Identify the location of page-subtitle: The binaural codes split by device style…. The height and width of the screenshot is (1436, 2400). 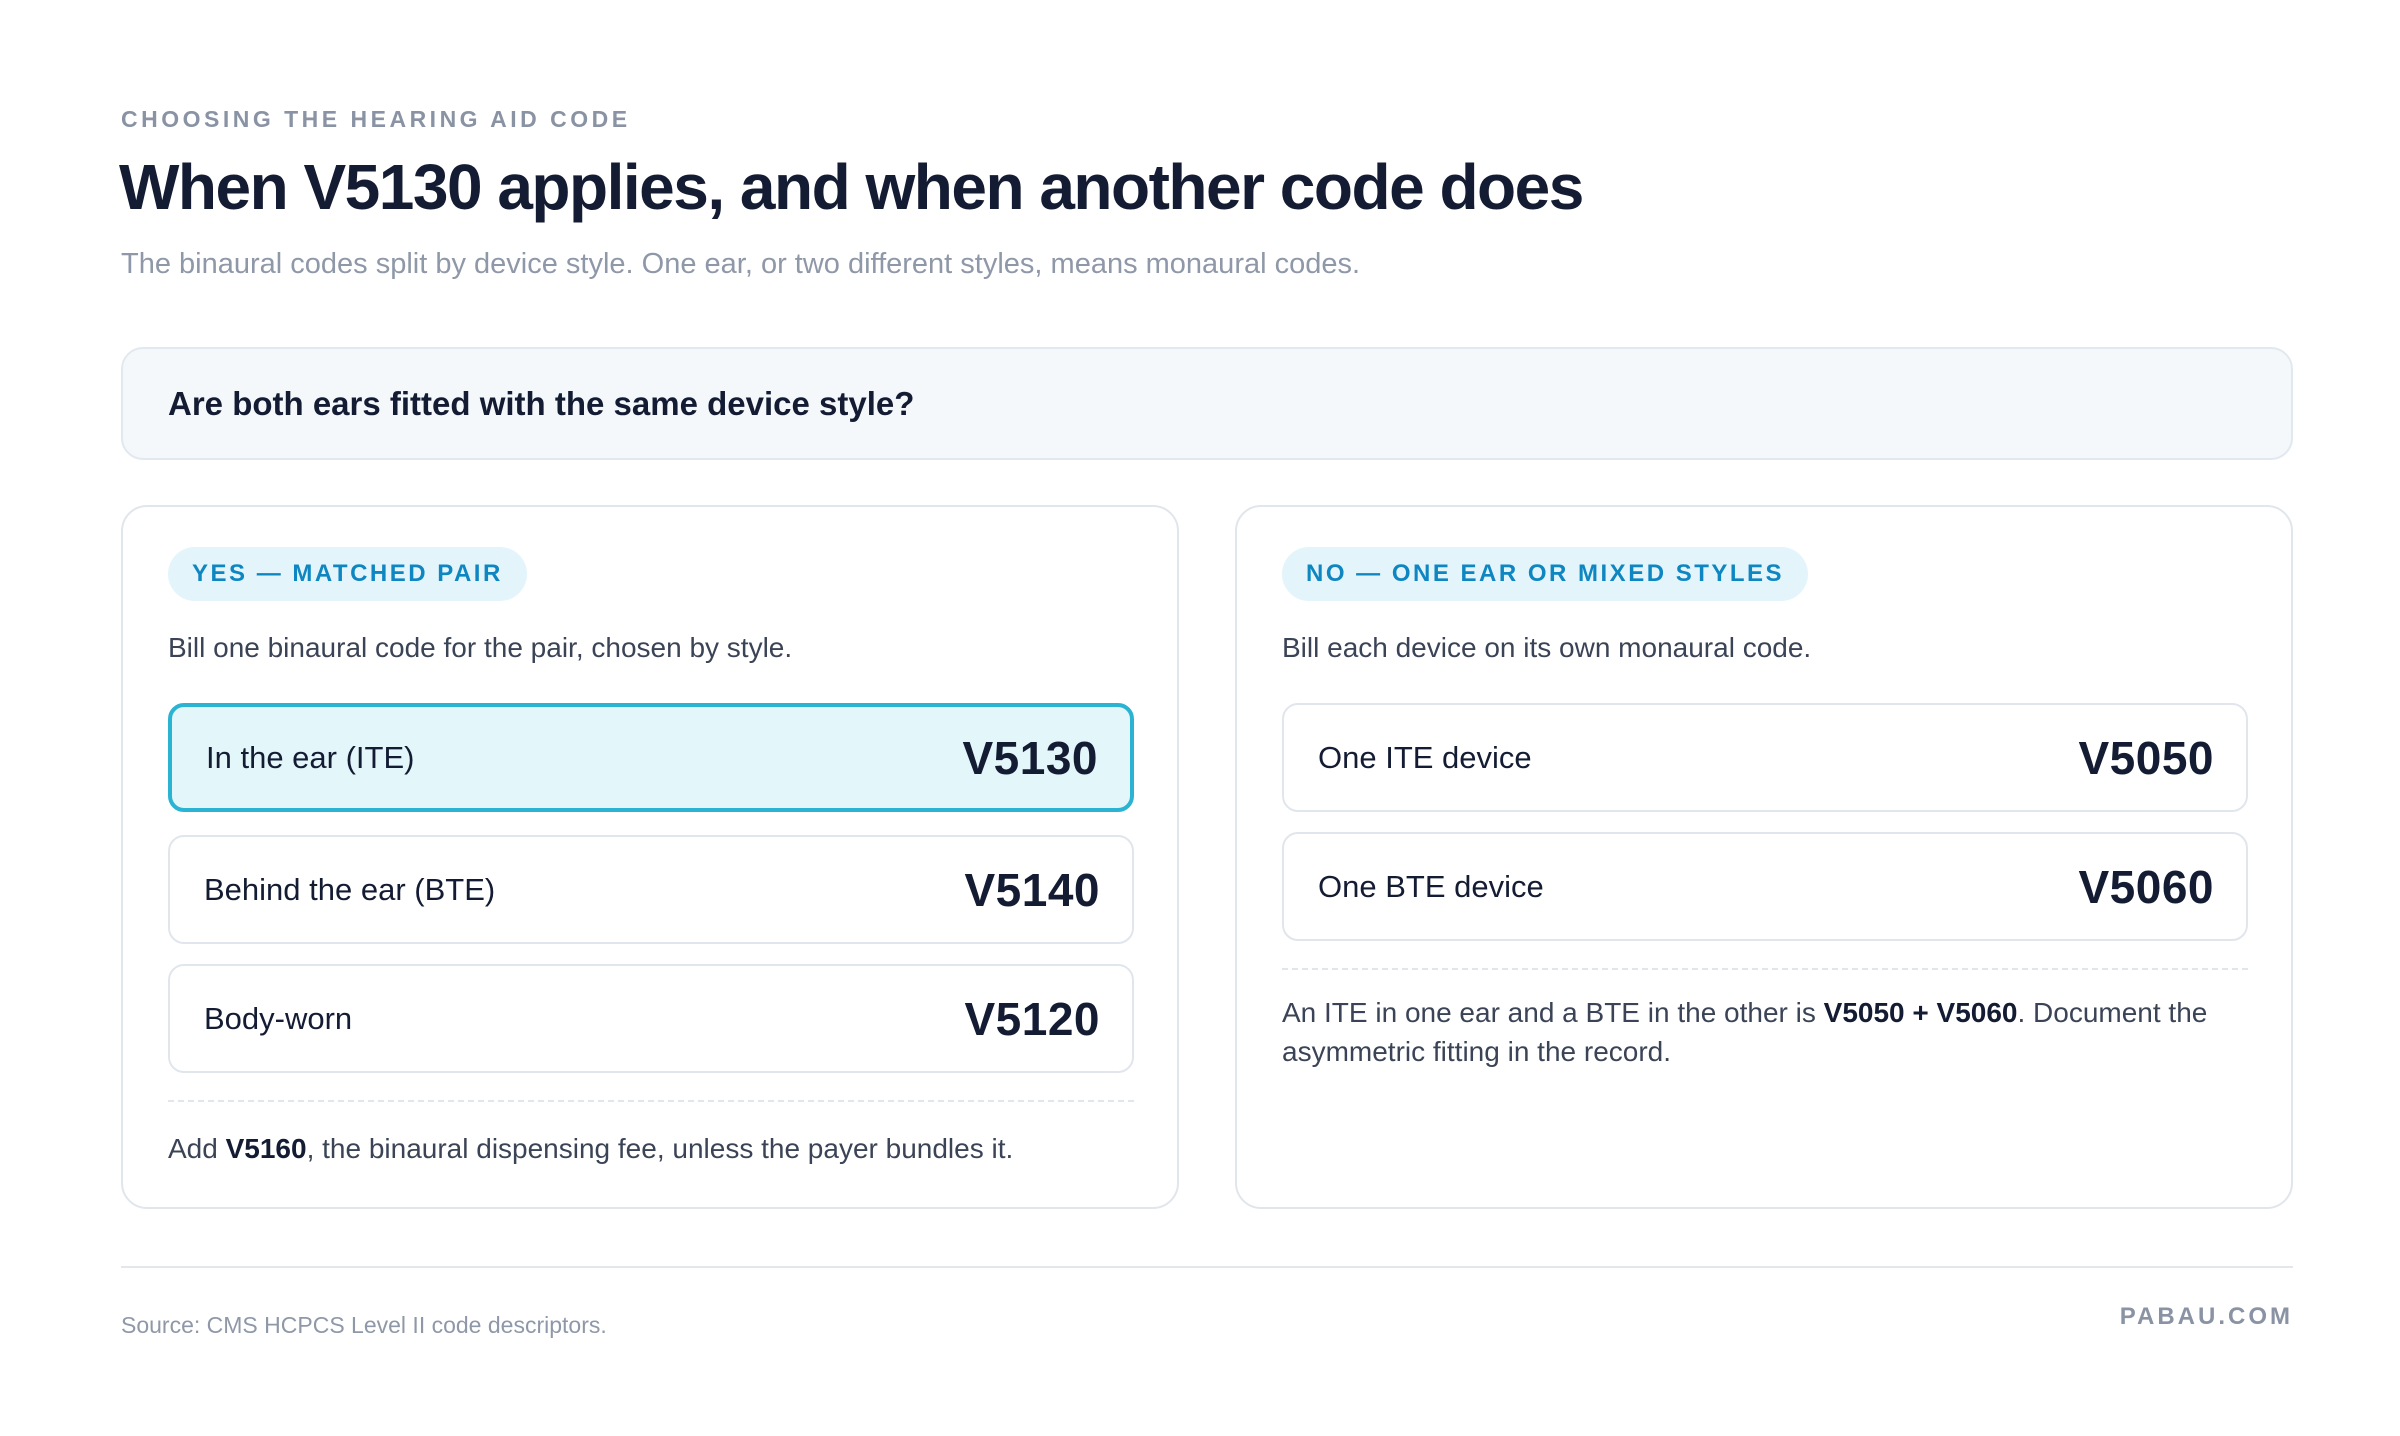
(741, 264).